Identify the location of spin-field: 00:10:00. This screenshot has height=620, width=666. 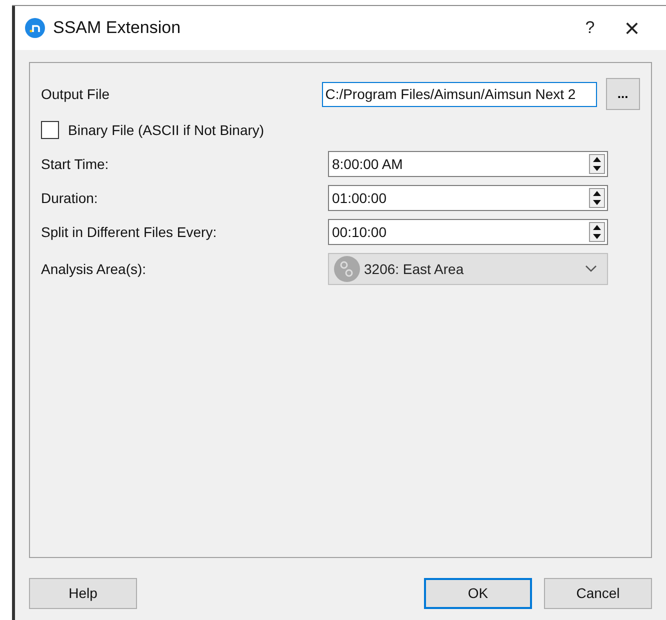
(468, 232).